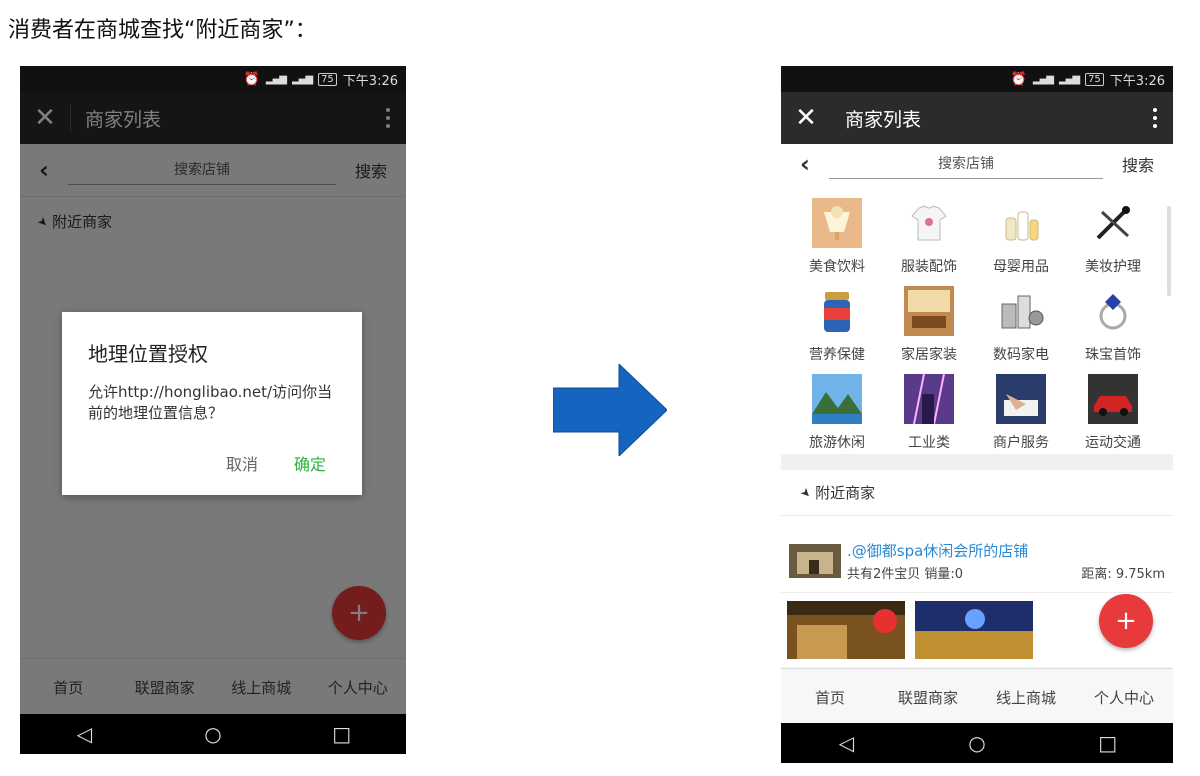 The image size is (1200, 776). I want to click on category-label: 珠宝首饰, so click(1113, 355).